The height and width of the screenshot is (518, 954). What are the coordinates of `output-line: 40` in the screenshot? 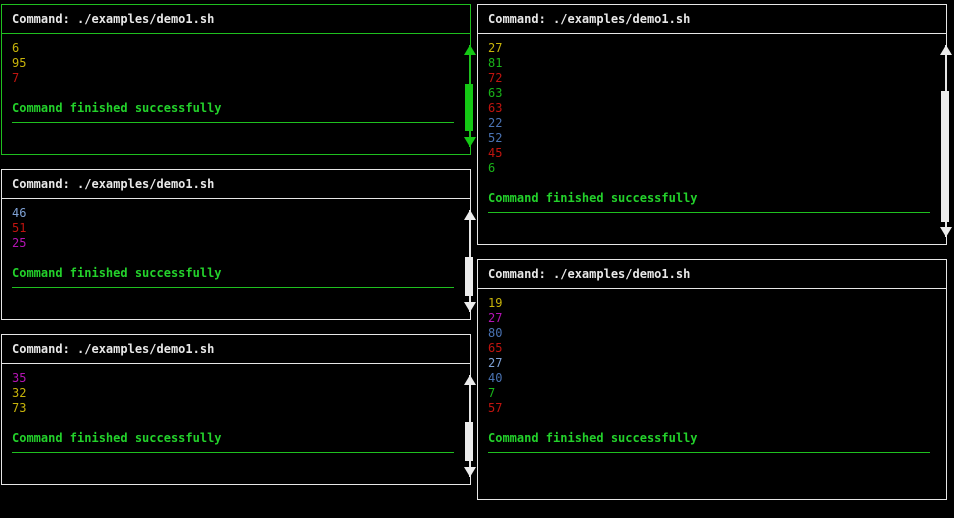 It's located at (495, 378).